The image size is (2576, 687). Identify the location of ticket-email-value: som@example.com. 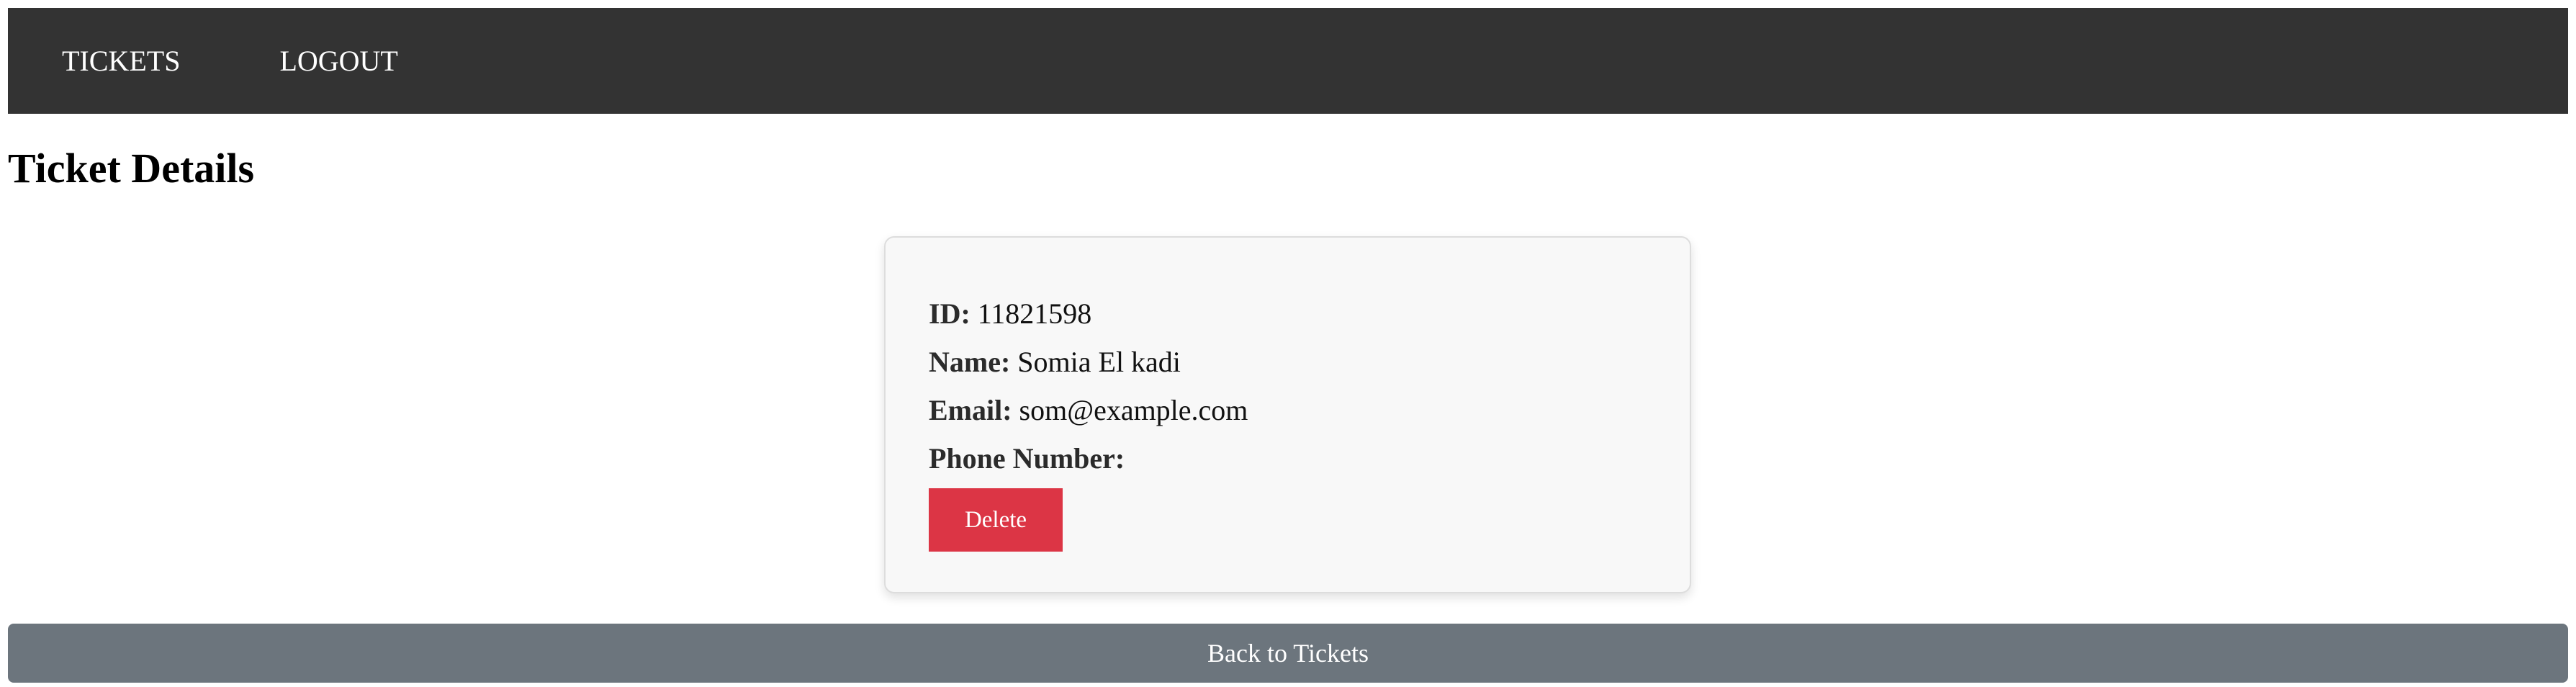
(1133, 410).